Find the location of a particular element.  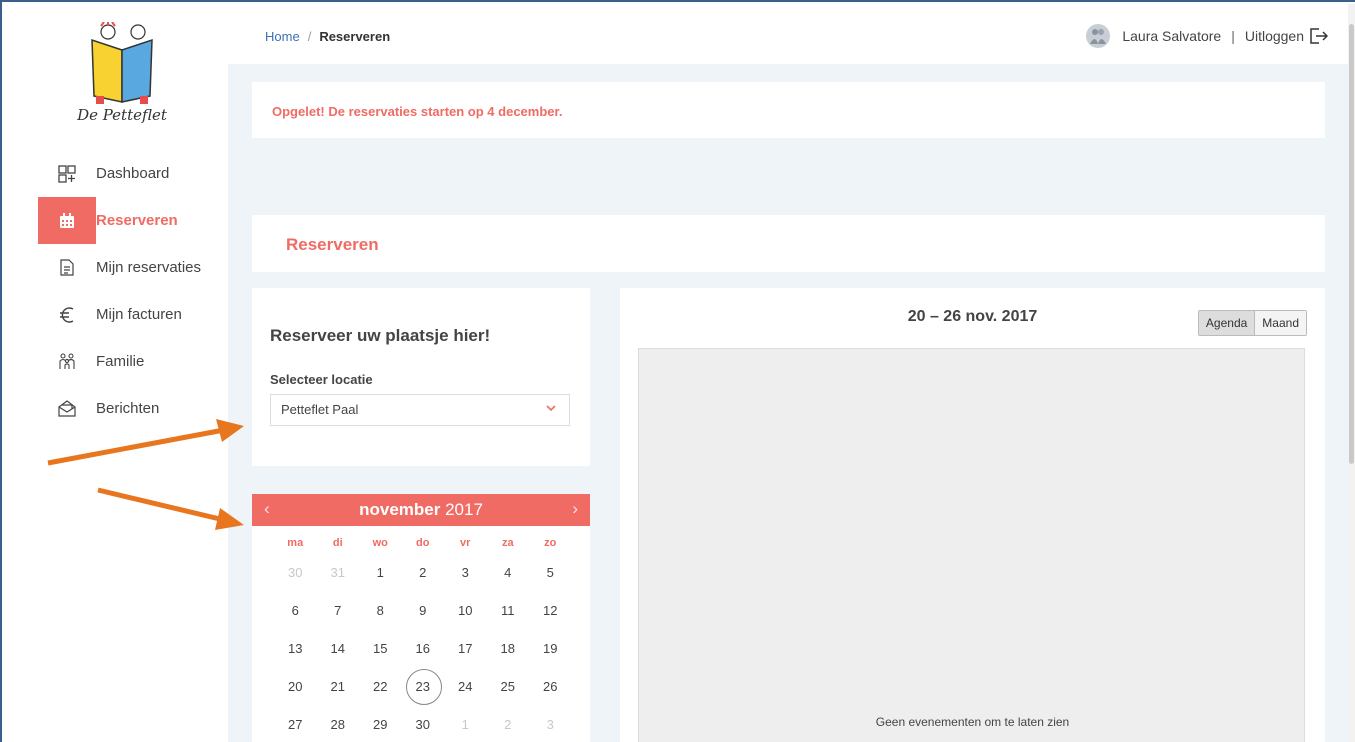

sidebar-item-familie: Familie is located at coordinates (133, 361).